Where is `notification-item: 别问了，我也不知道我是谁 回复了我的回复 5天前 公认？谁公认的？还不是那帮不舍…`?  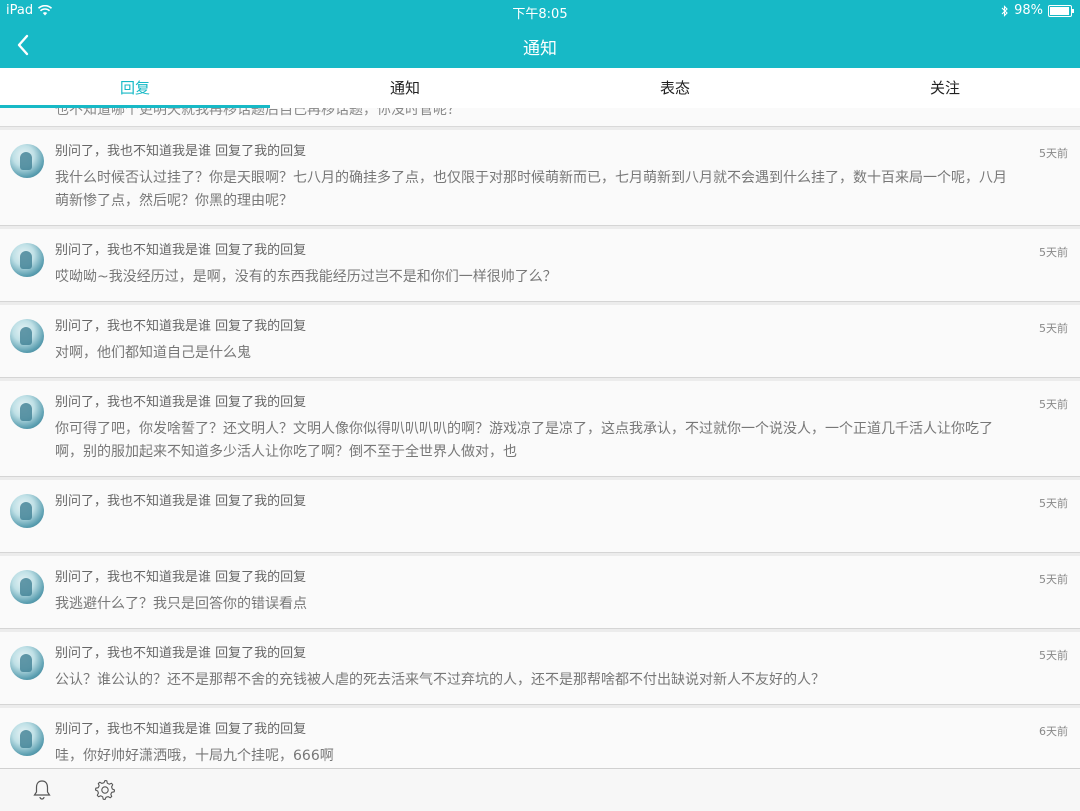 notification-item: 别问了，我也不知道我是谁 回复了我的回复 5天前 公认？谁公认的？还不是那帮不舍… is located at coordinates (540, 668).